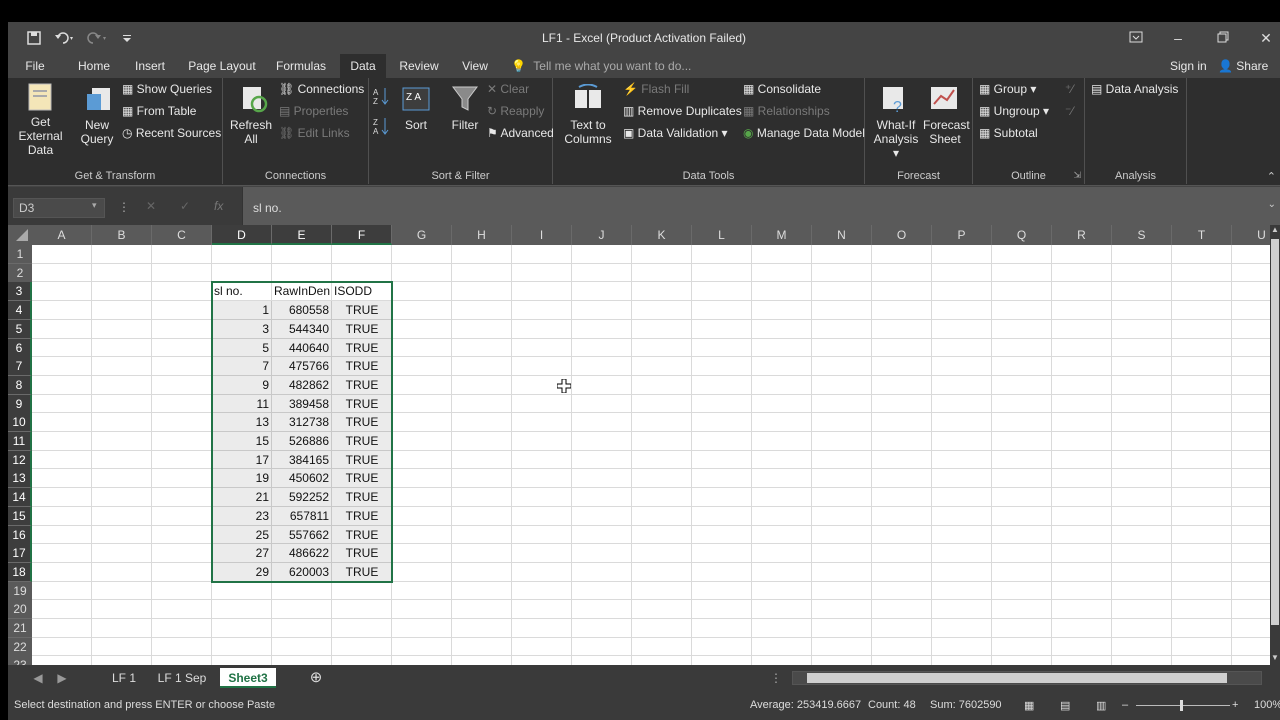  I want to click on row-header-2: 2, so click(20, 273).